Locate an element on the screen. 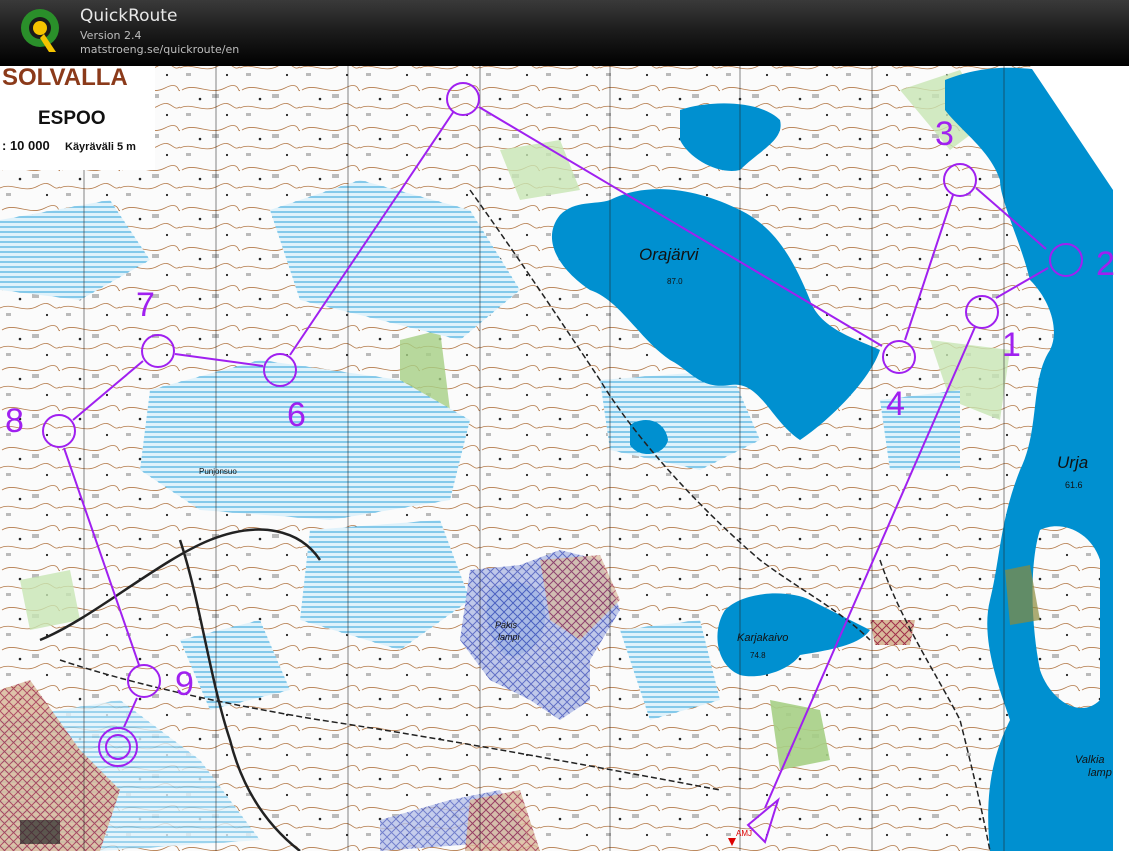  control-number-8: 8 is located at coordinates (14, 421).